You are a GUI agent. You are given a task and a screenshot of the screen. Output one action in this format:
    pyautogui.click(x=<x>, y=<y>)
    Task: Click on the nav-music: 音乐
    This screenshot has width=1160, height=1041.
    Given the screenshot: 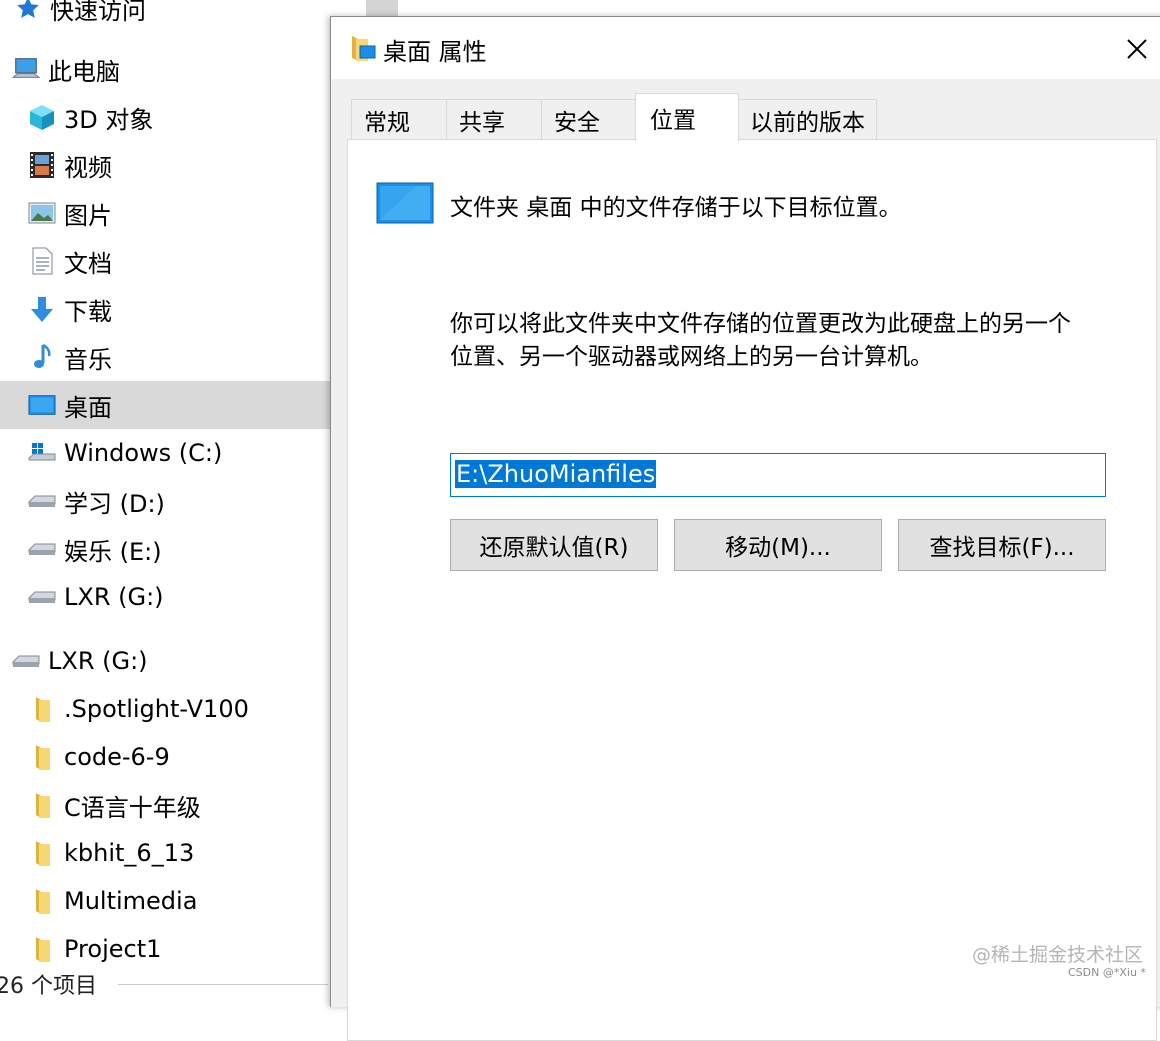 What is the action you would take?
    pyautogui.click(x=180, y=357)
    